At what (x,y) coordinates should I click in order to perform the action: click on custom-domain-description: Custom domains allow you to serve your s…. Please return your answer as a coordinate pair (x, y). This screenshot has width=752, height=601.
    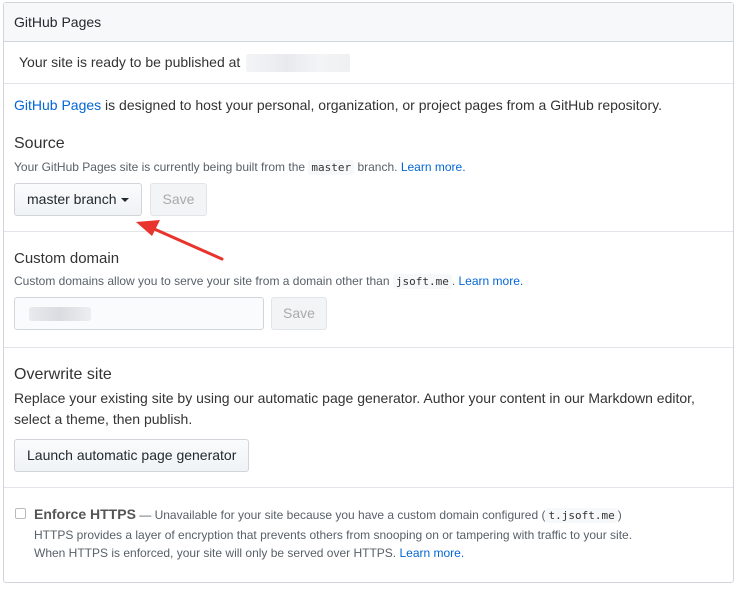
    Looking at the image, I should click on (269, 281).